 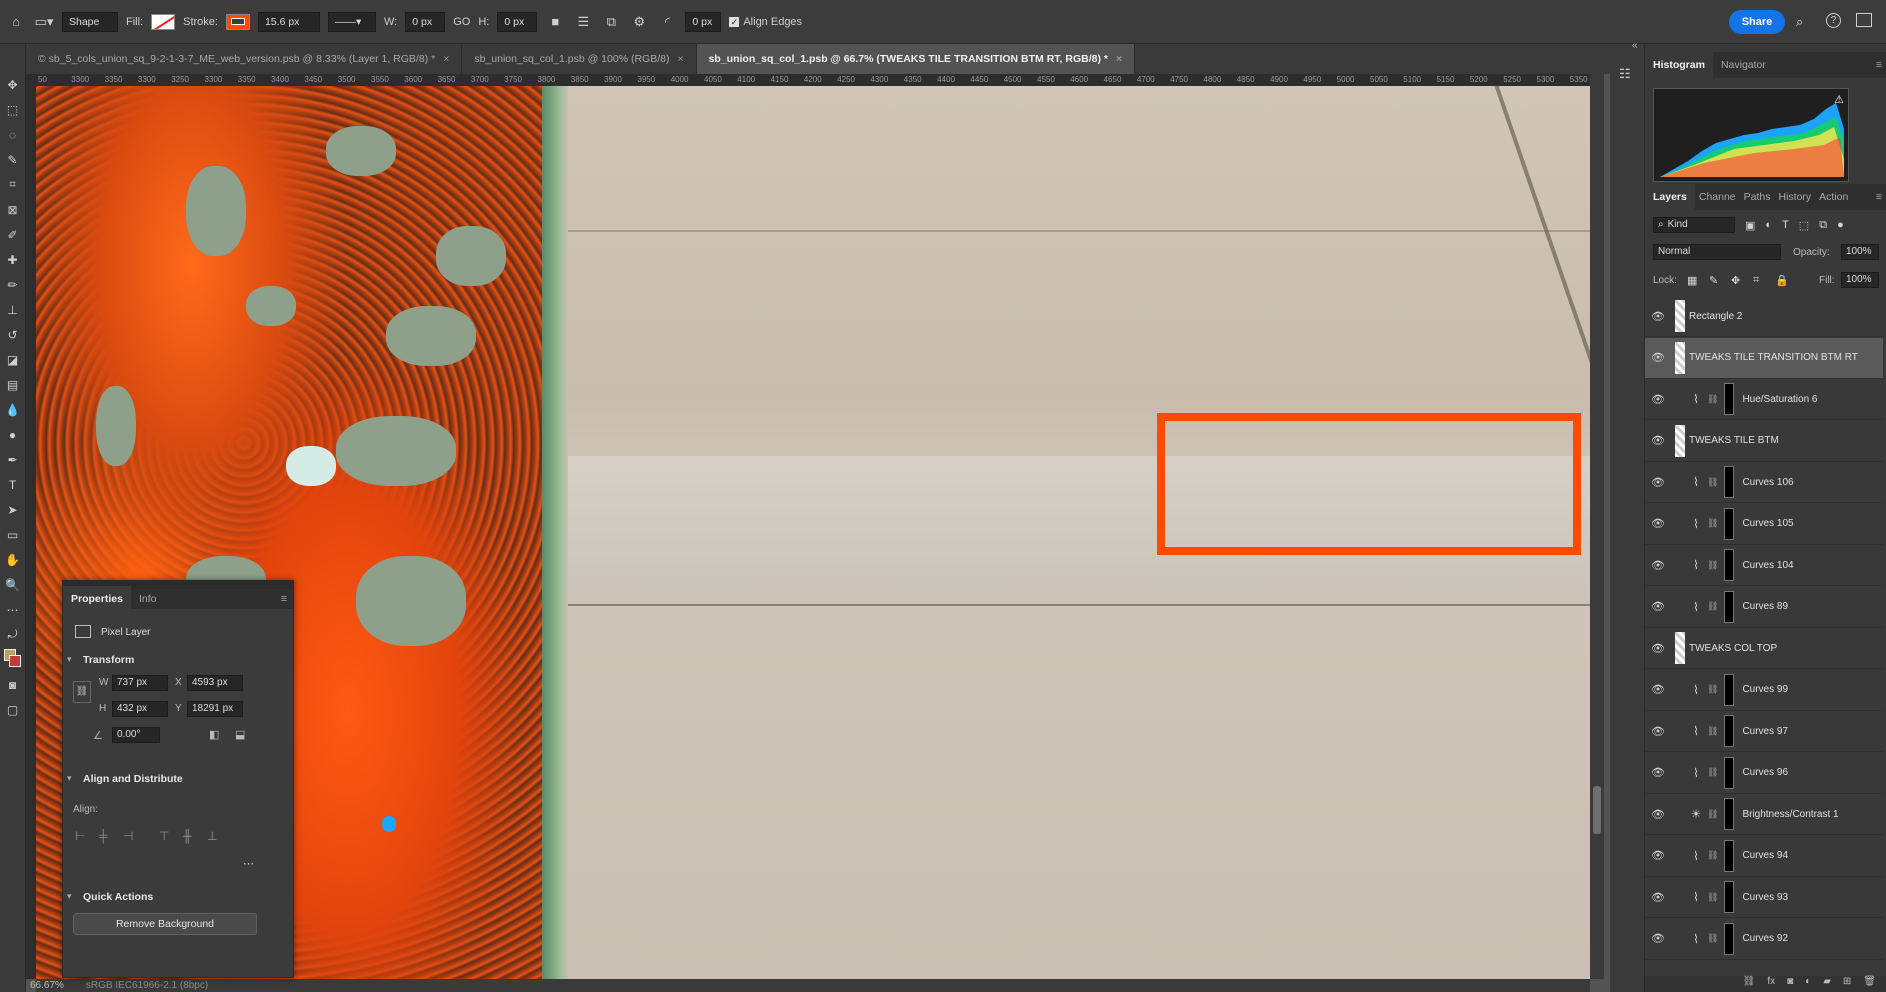 What do you see at coordinates (13, 709) in the screenshot?
I see `screen-mode-icon: ▢` at bounding box center [13, 709].